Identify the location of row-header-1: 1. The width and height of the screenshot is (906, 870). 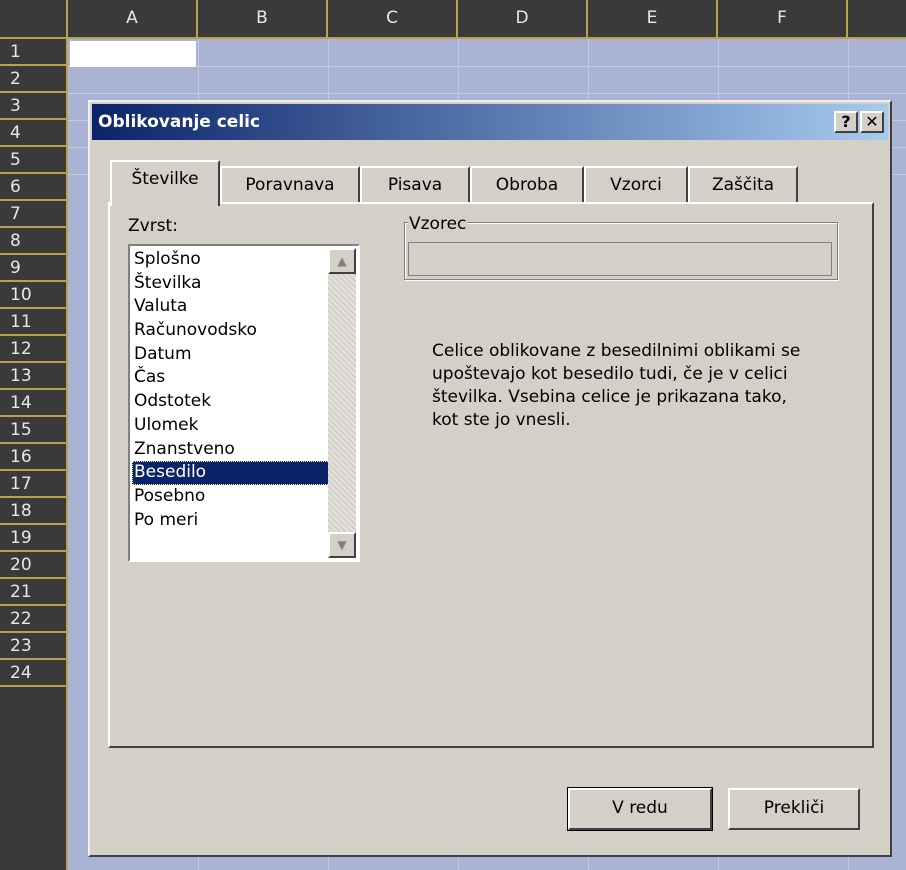
(33, 52).